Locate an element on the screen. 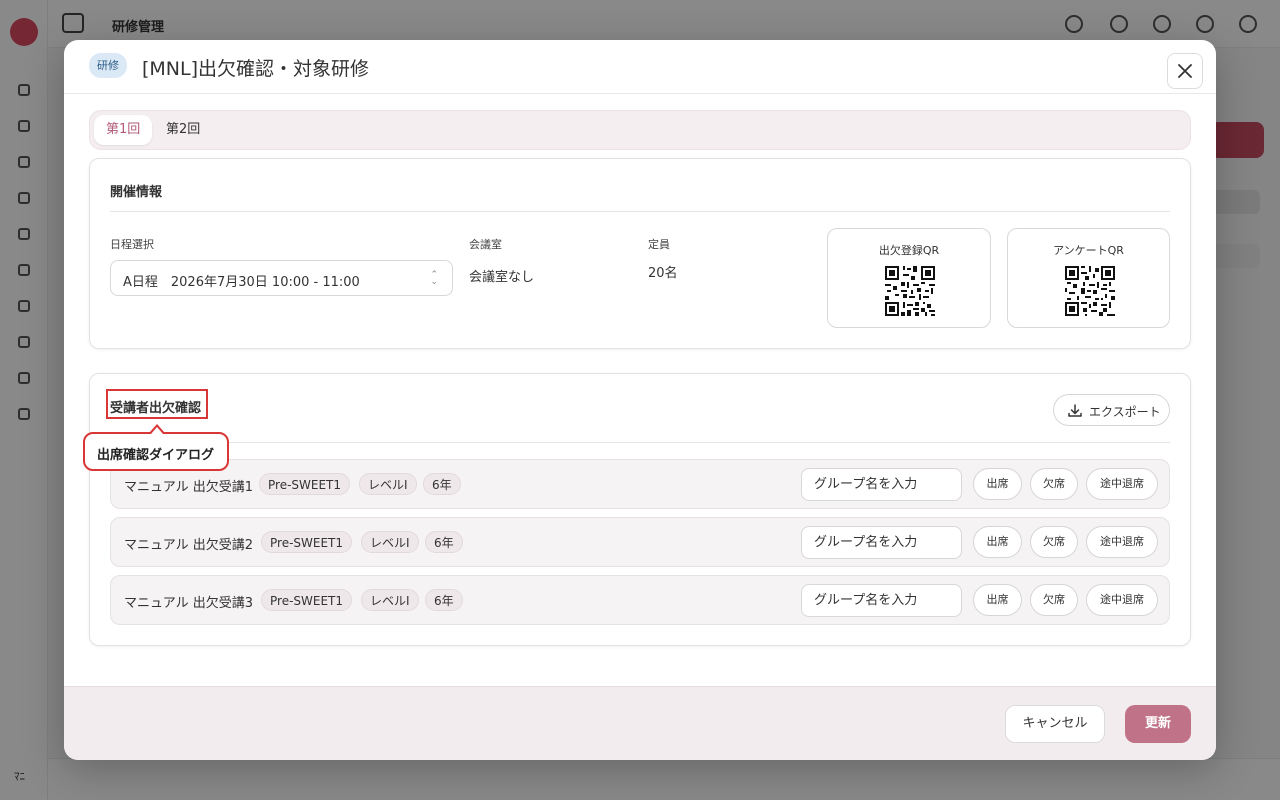 This screenshot has height=800, width=1280. export-label: エクスポート is located at coordinates (1125, 412).